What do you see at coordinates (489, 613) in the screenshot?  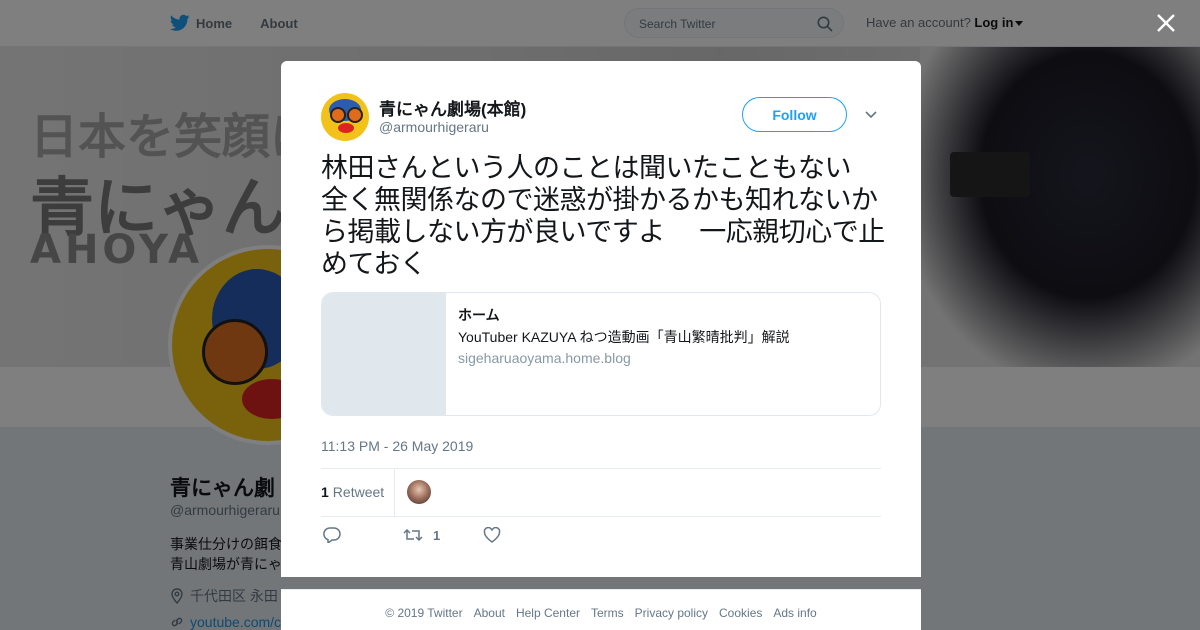 I see `footer-link-about: About` at bounding box center [489, 613].